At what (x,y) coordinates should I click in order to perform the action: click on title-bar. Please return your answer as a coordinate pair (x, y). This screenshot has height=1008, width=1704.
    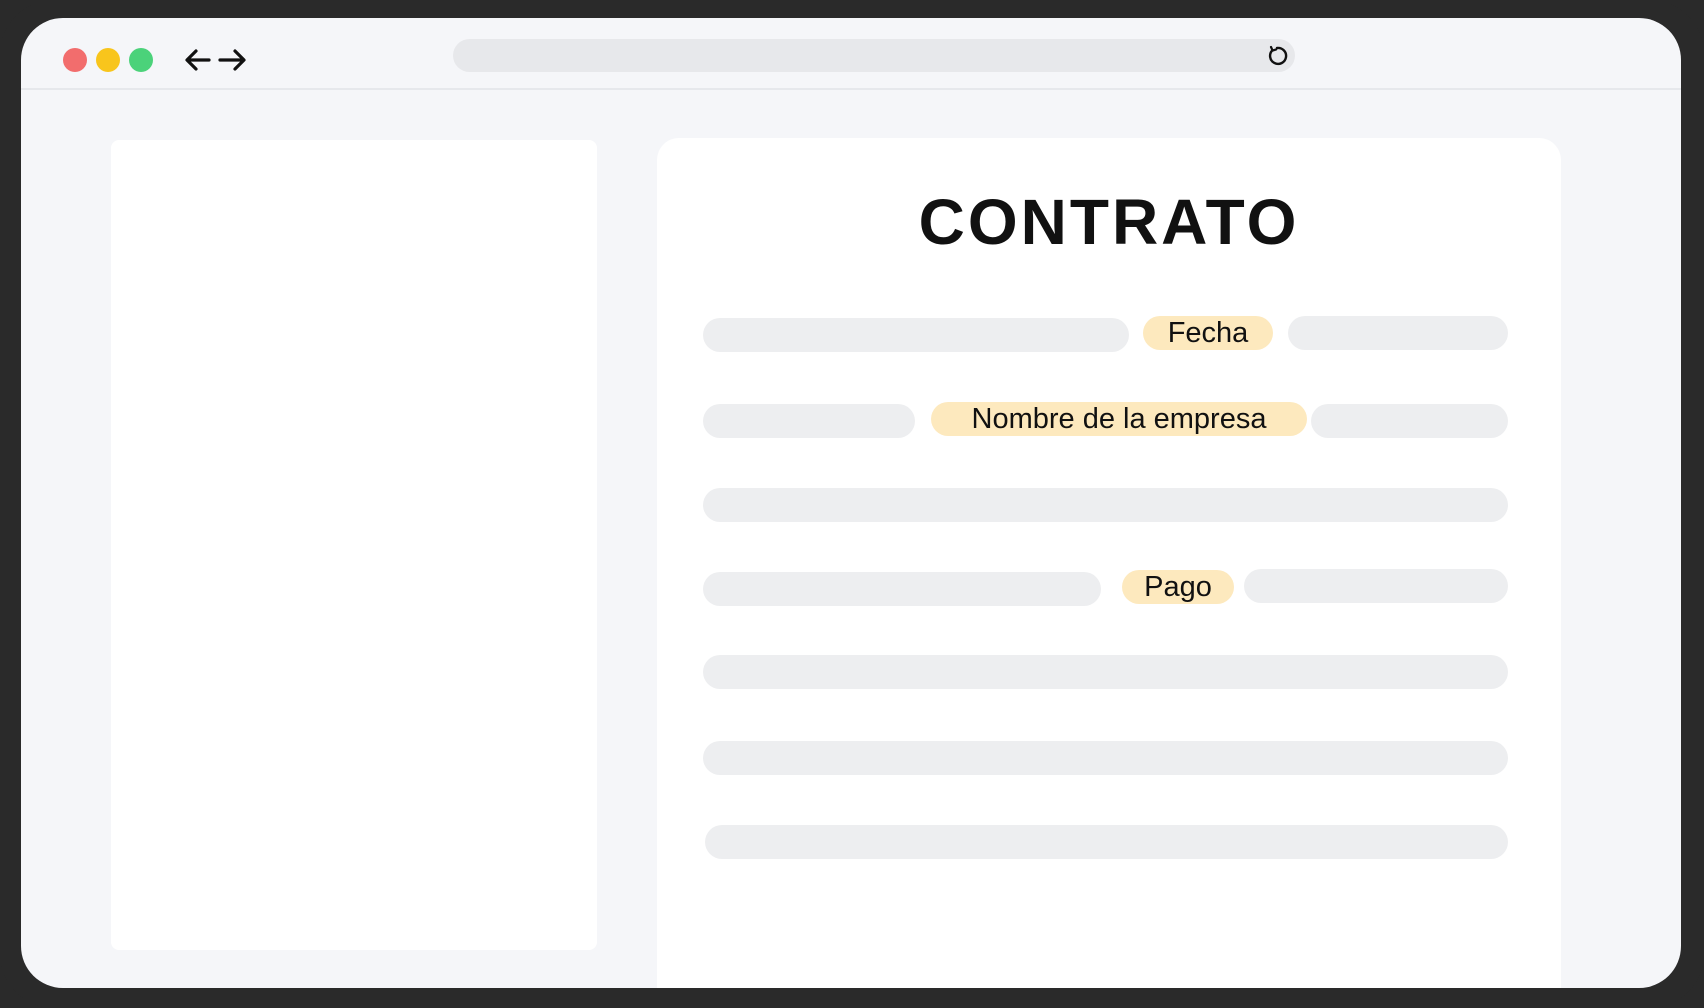
    Looking at the image, I should click on (851, 54).